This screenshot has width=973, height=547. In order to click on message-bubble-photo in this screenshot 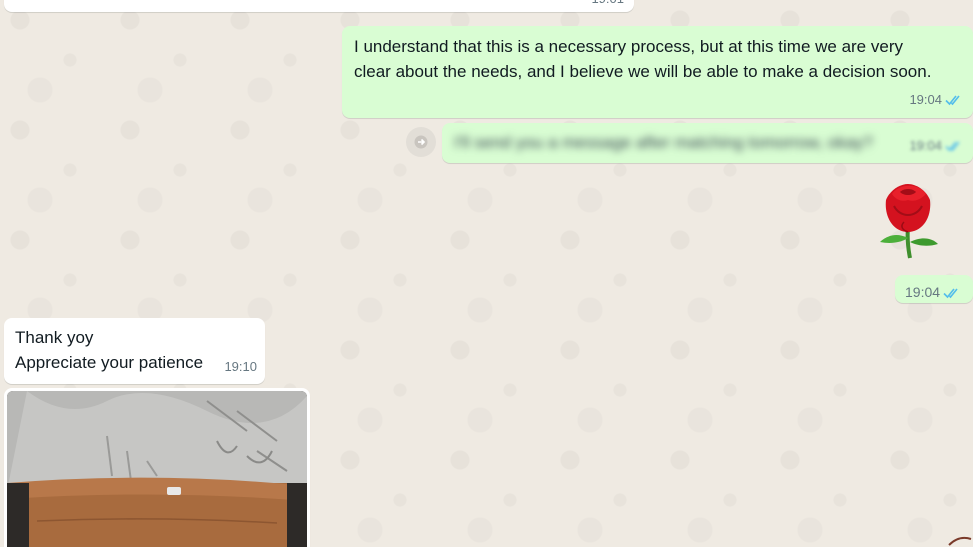, I will do `click(157, 467)`.